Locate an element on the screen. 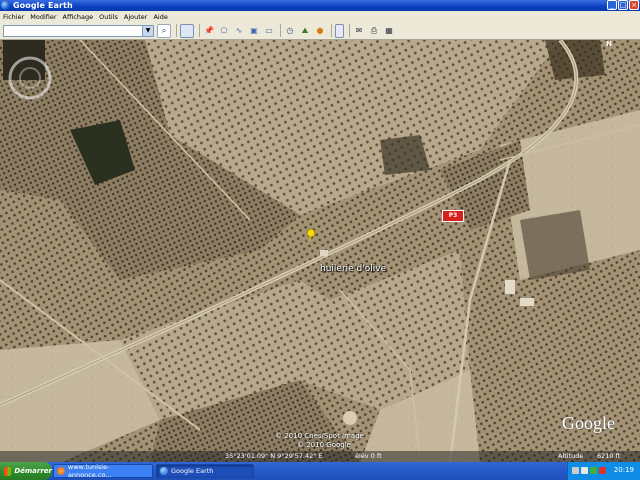 This screenshot has height=480, width=640. path-icon: ∿ is located at coordinates (239, 31).